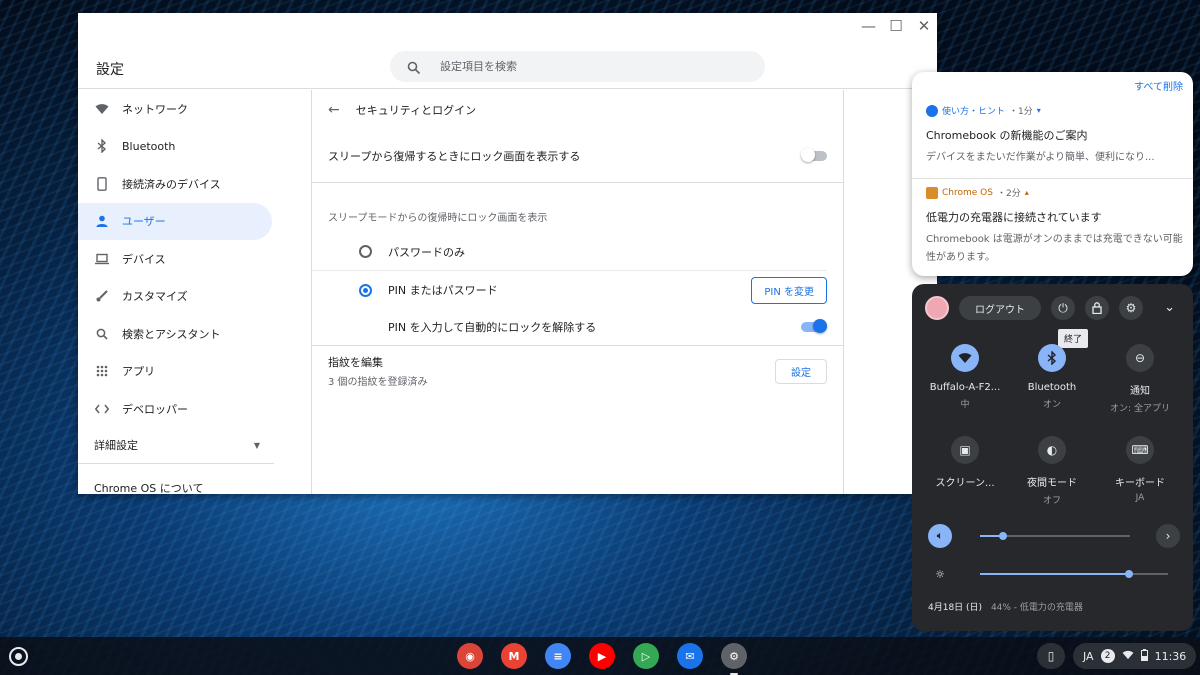  What do you see at coordinates (175, 221) in the screenshot?
I see `sidebar-item-users: ユーザー` at bounding box center [175, 221].